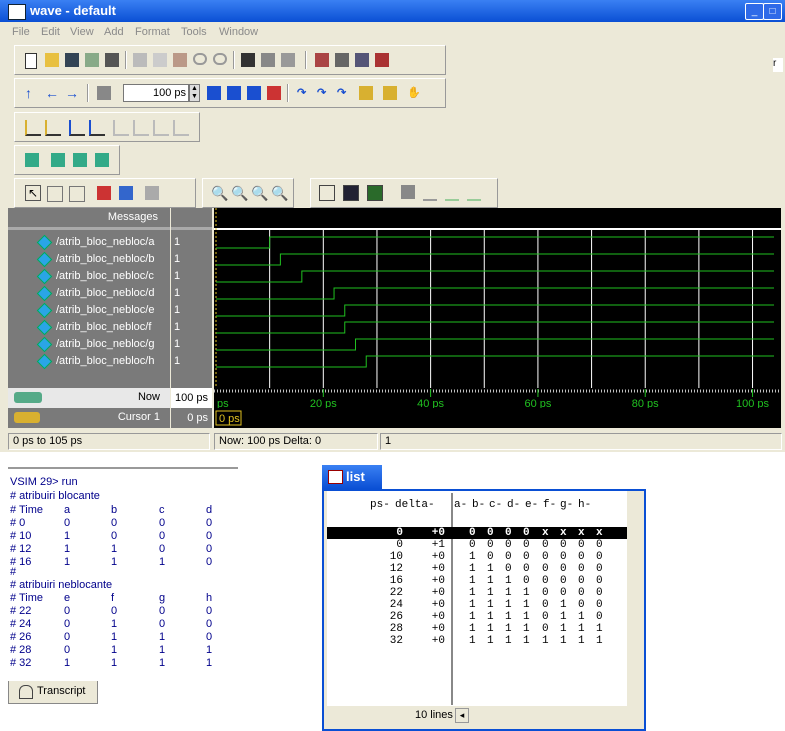 The width and height of the screenshot is (785, 731). I want to click on signal-row-a: /atrib_bloc_nebloc/a, so click(89, 242).